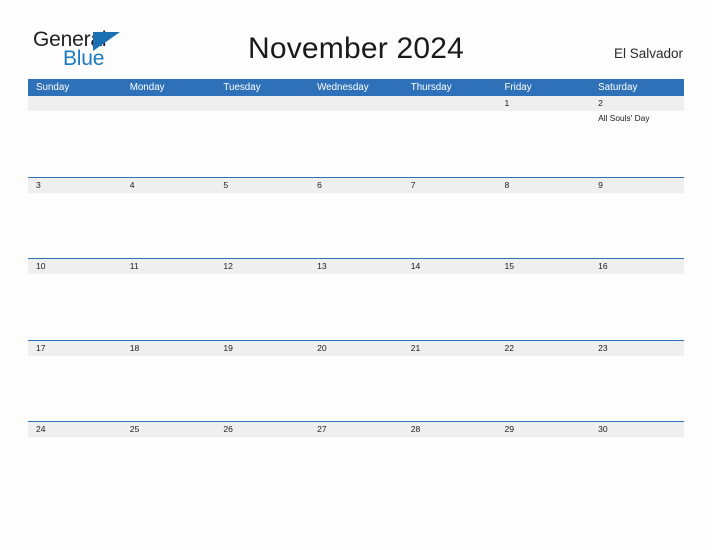 The width and height of the screenshot is (712, 550). What do you see at coordinates (450, 429) in the screenshot?
I see `day-number: 28` at bounding box center [450, 429].